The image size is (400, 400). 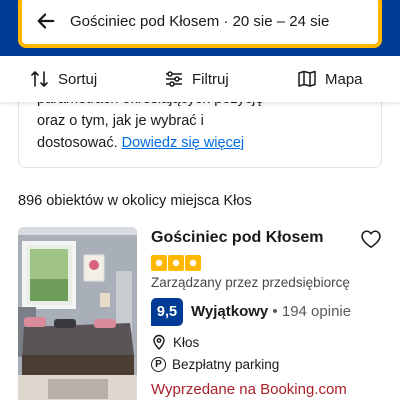 What do you see at coordinates (344, 79) in the screenshot?
I see `map-label: Mapa` at bounding box center [344, 79].